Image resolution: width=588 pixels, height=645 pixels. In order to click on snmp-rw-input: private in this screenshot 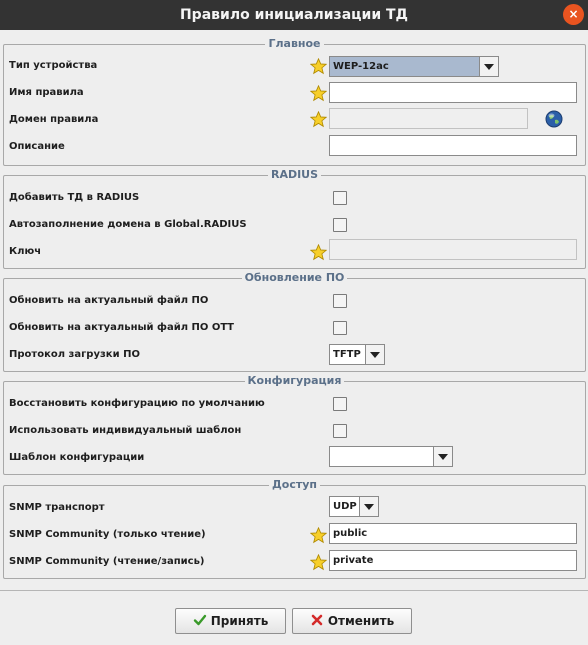, I will do `click(453, 560)`.